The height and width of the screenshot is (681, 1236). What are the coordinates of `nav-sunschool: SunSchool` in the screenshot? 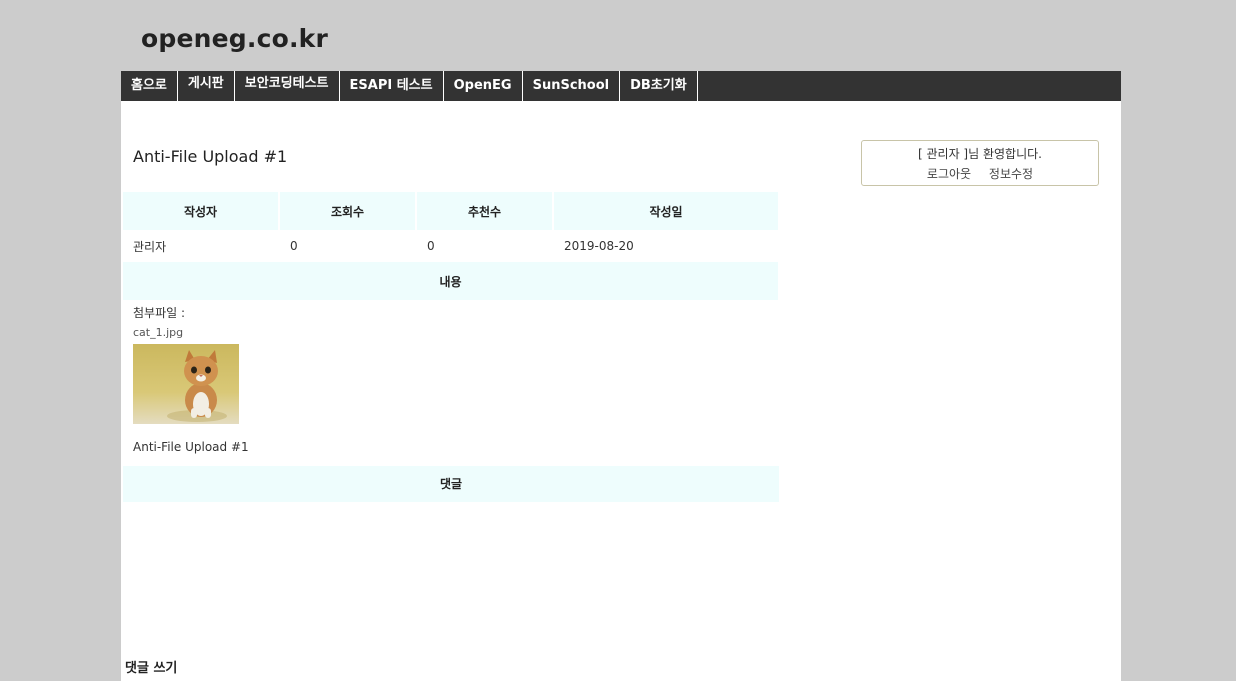 It's located at (572, 86).